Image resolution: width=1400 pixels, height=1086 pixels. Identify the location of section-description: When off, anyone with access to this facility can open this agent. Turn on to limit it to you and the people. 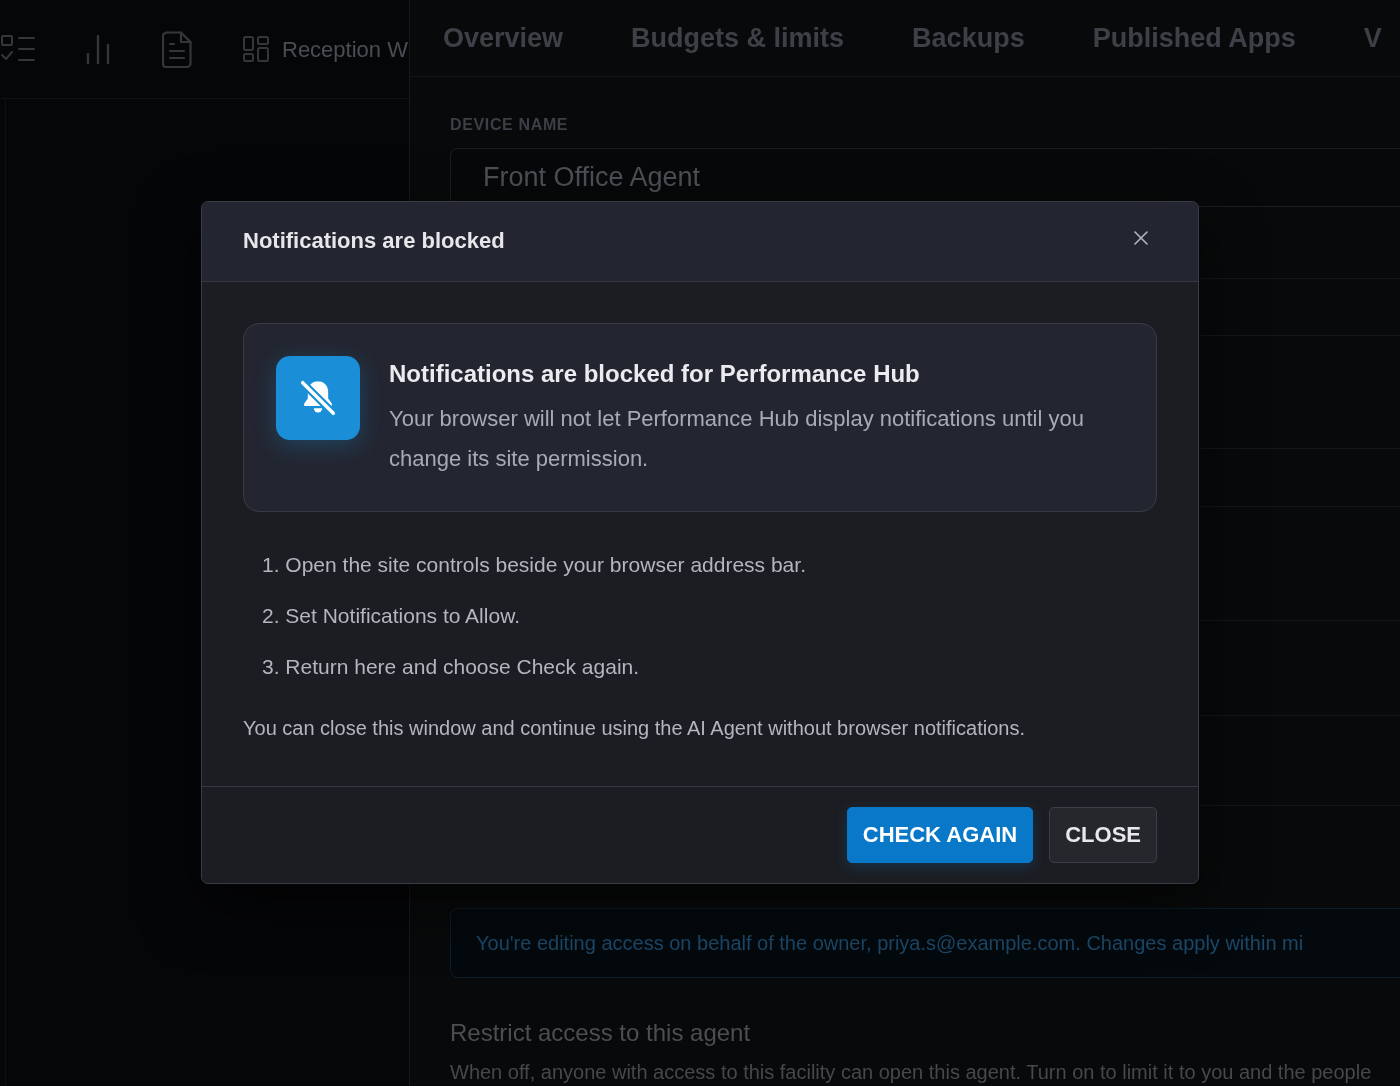
(911, 1072).